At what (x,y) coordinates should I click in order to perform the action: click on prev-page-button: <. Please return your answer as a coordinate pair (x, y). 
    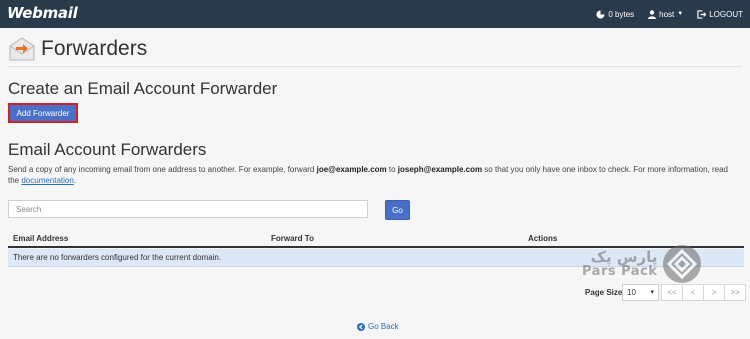
    Looking at the image, I should click on (693, 292).